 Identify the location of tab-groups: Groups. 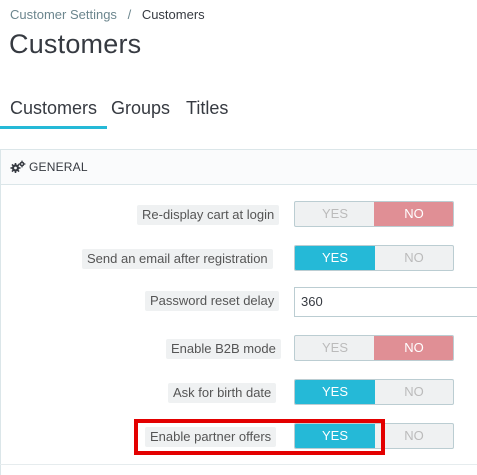
(140, 108).